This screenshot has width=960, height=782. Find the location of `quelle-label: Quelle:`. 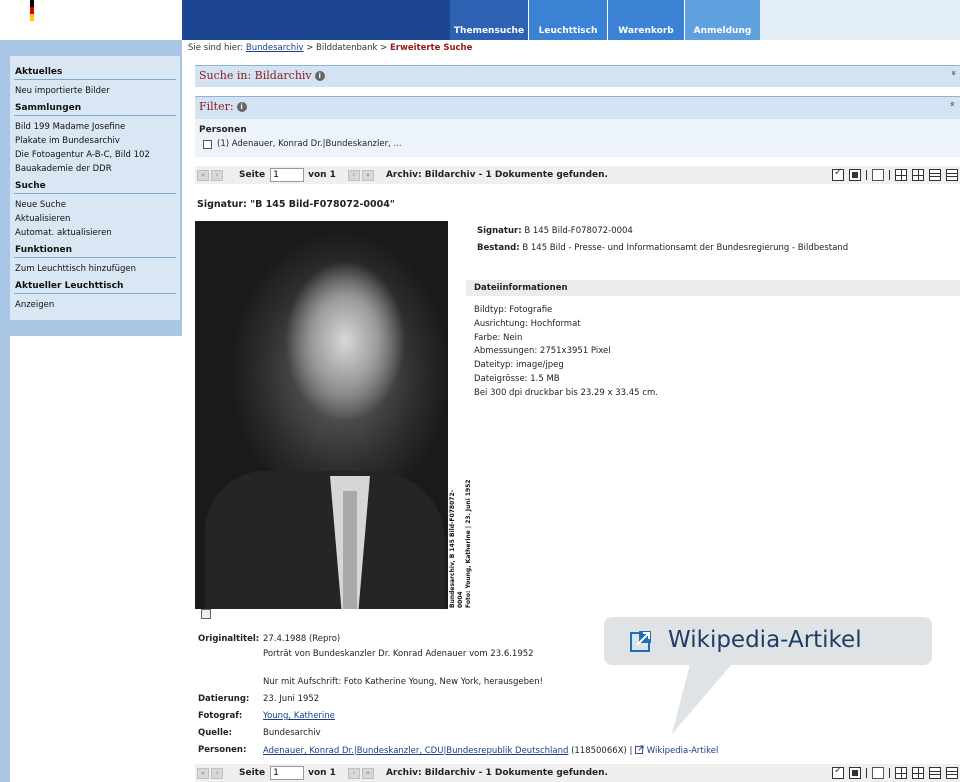

quelle-label: Quelle: is located at coordinates (215, 733).